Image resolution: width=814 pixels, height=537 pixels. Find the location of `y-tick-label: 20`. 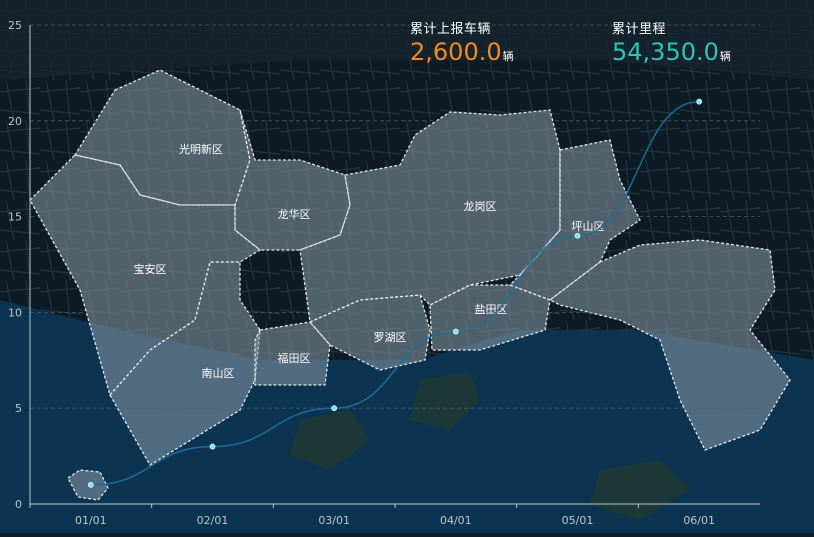

y-tick-label: 20 is located at coordinates (15, 121).